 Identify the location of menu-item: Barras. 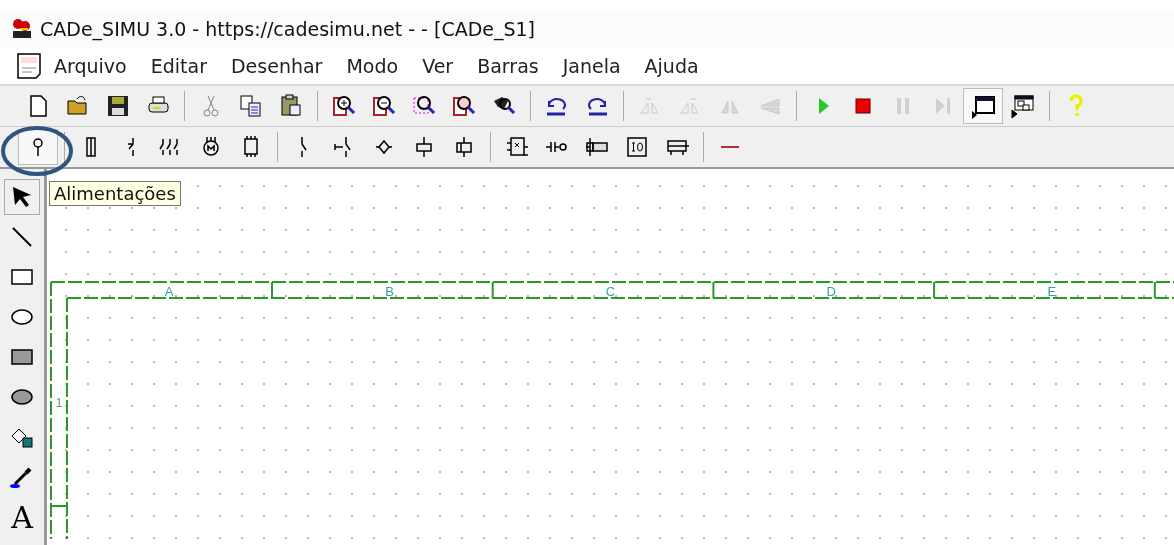
(508, 66).